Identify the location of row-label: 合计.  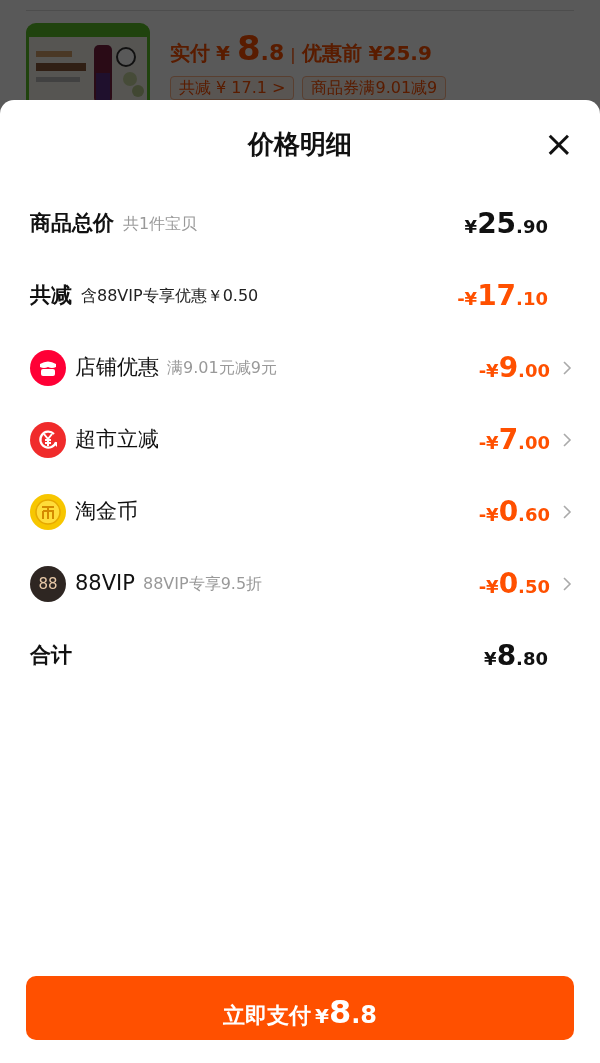
(51, 656).